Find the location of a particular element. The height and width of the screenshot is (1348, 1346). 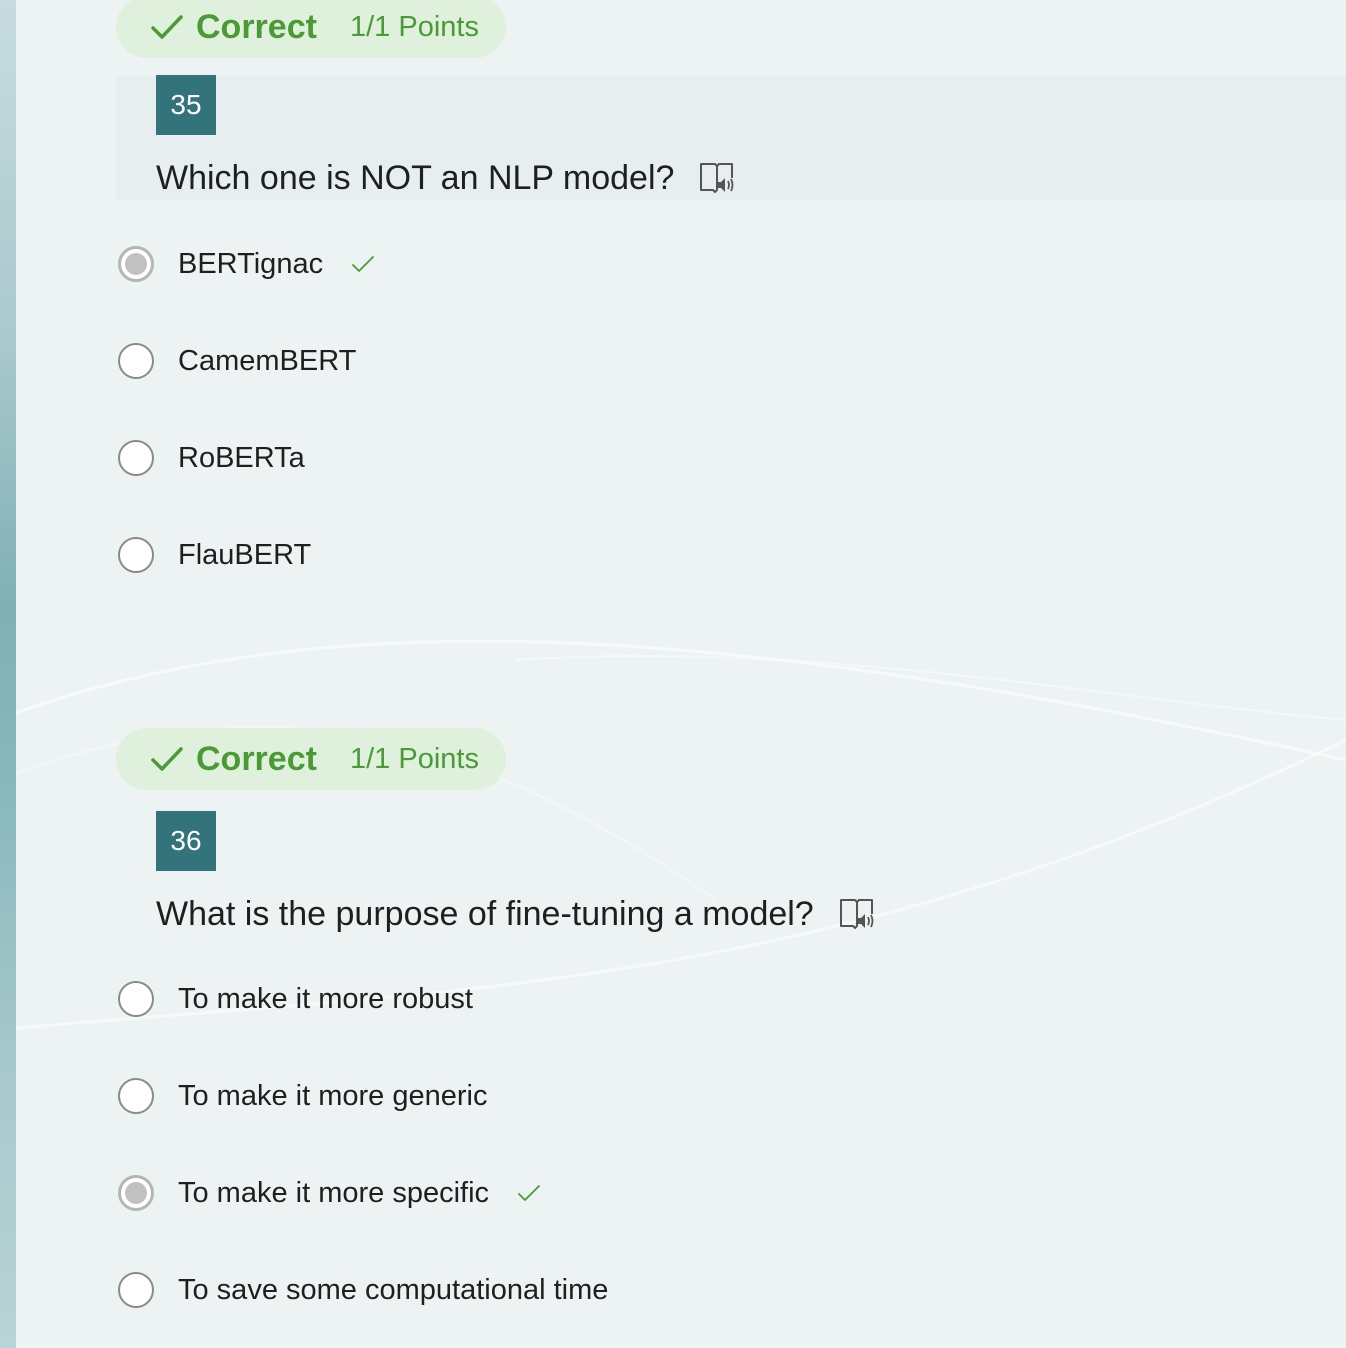

answer-option: To make it more specific is located at coordinates (329, 1193).